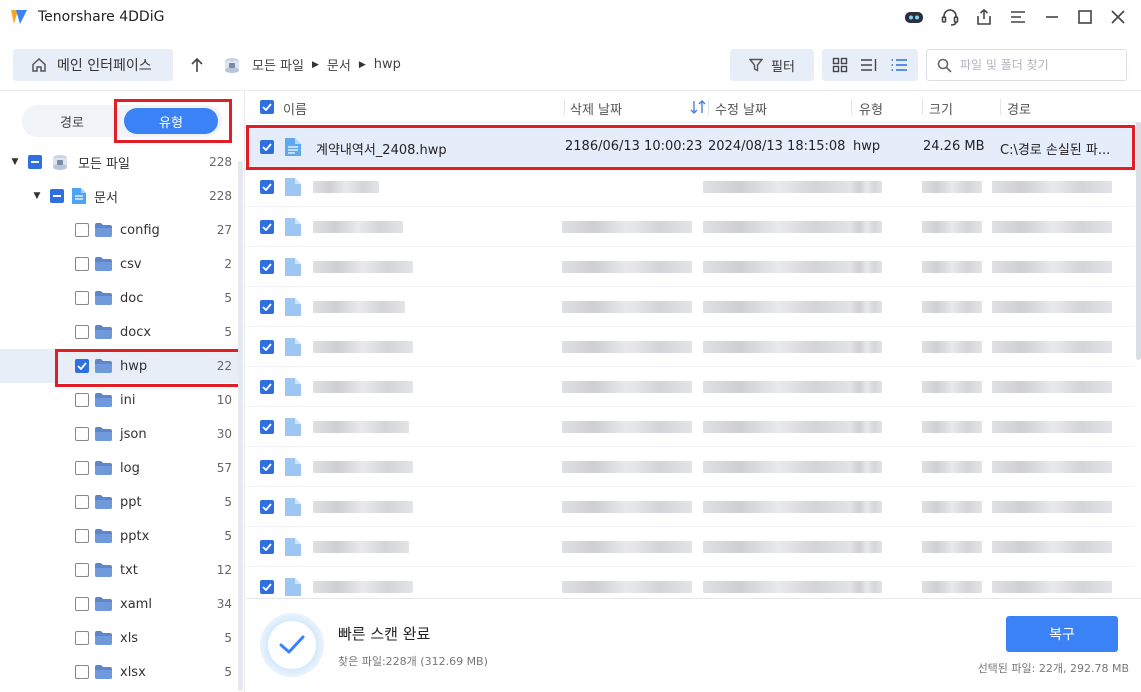 This screenshot has height=692, width=1141. What do you see at coordinates (197, 65) in the screenshot?
I see `up-arrow-icon` at bounding box center [197, 65].